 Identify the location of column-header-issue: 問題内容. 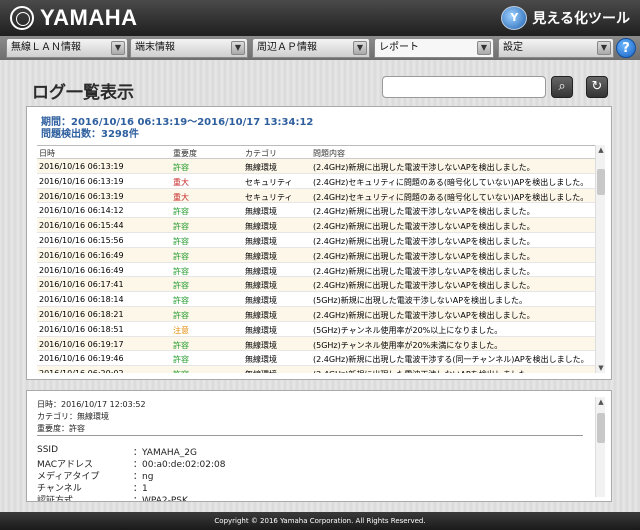
(329, 153).